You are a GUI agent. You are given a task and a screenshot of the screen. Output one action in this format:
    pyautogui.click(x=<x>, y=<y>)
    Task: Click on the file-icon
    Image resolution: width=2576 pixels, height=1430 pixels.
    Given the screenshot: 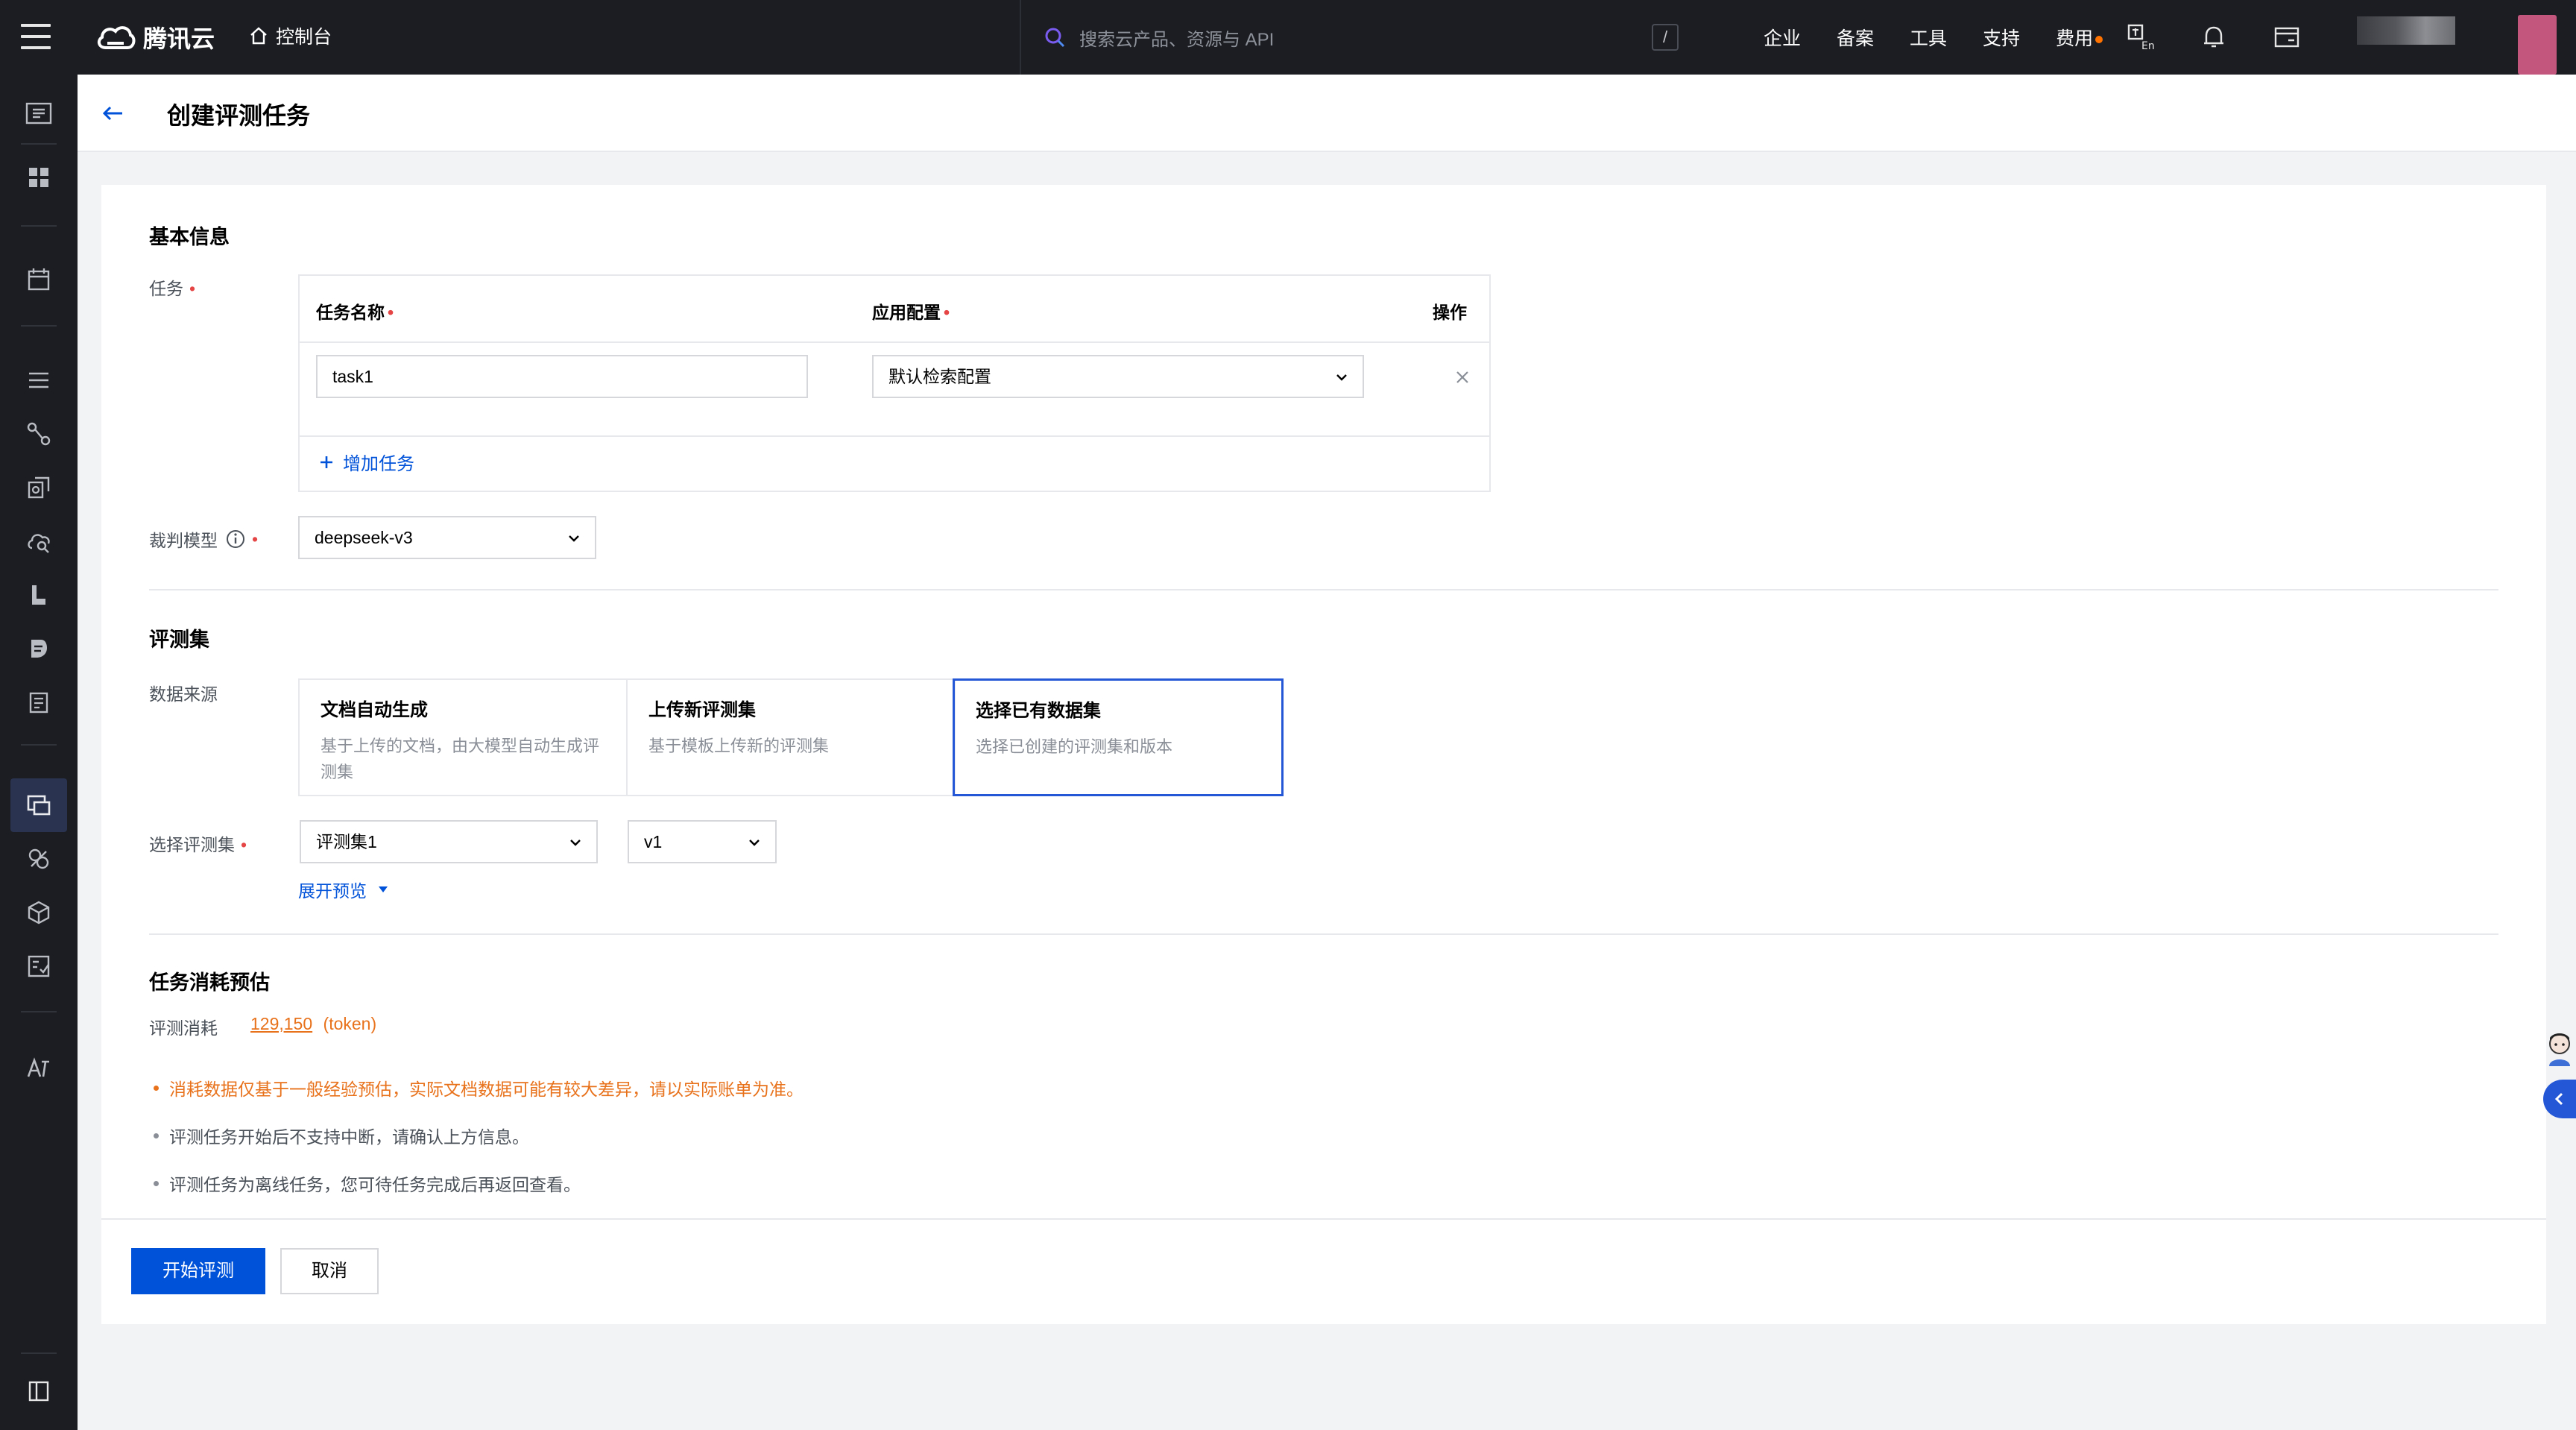 What is the action you would take?
    pyautogui.click(x=38, y=648)
    